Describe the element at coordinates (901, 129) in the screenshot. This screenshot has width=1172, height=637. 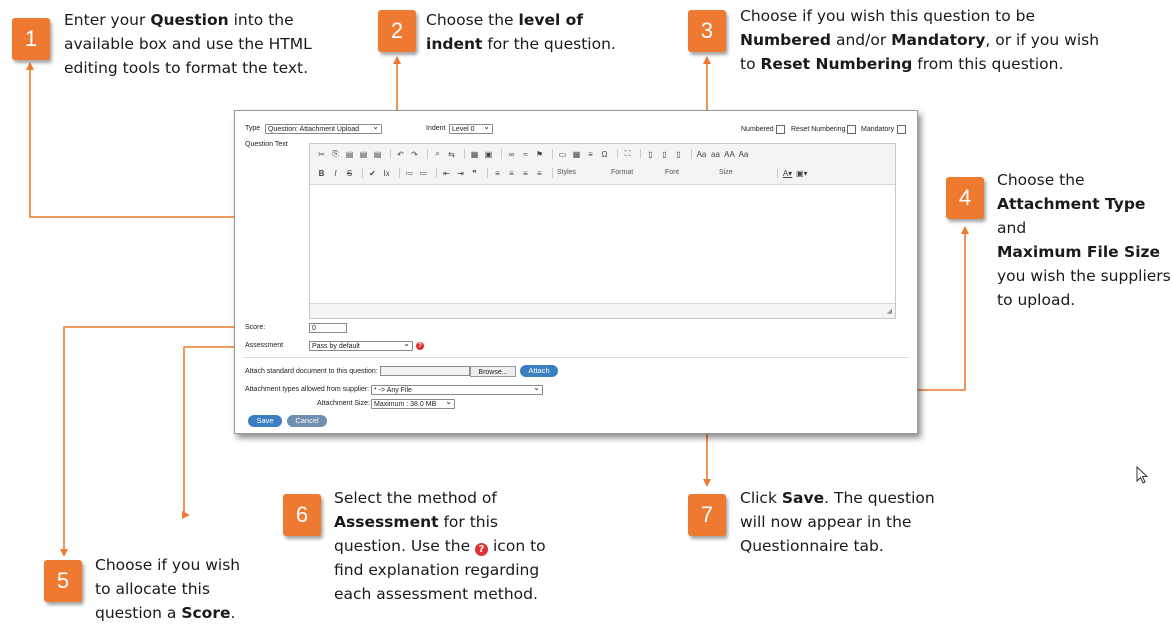
I see `mandatory-checkbox` at that location.